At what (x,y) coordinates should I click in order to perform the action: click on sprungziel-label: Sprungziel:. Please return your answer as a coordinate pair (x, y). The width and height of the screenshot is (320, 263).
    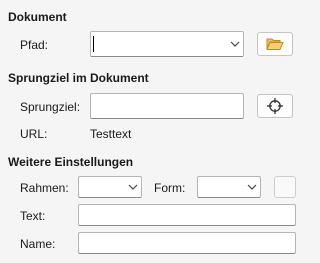
    Looking at the image, I should click on (50, 107).